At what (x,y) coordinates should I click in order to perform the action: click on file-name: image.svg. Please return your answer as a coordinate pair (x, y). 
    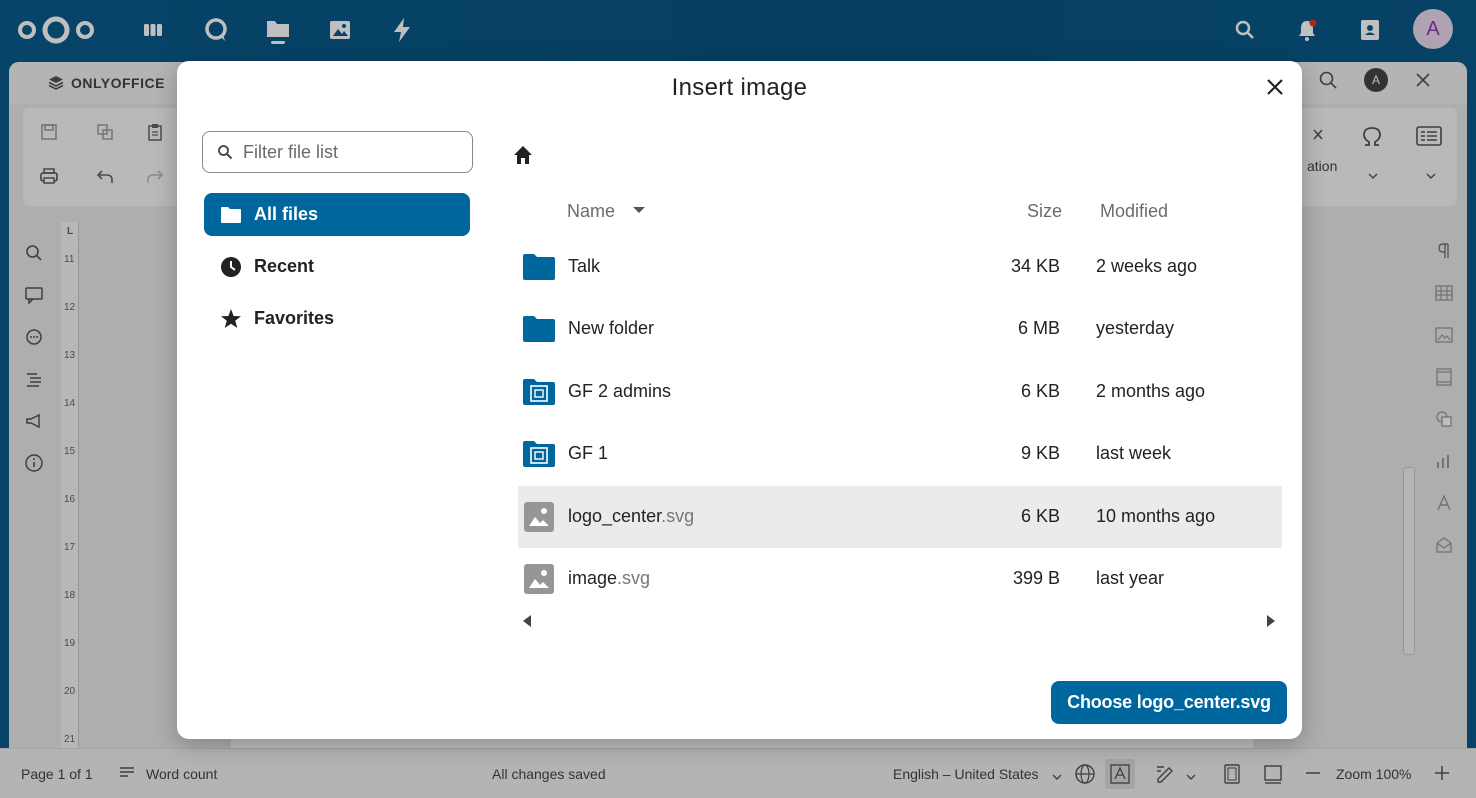
    Looking at the image, I should click on (609, 578).